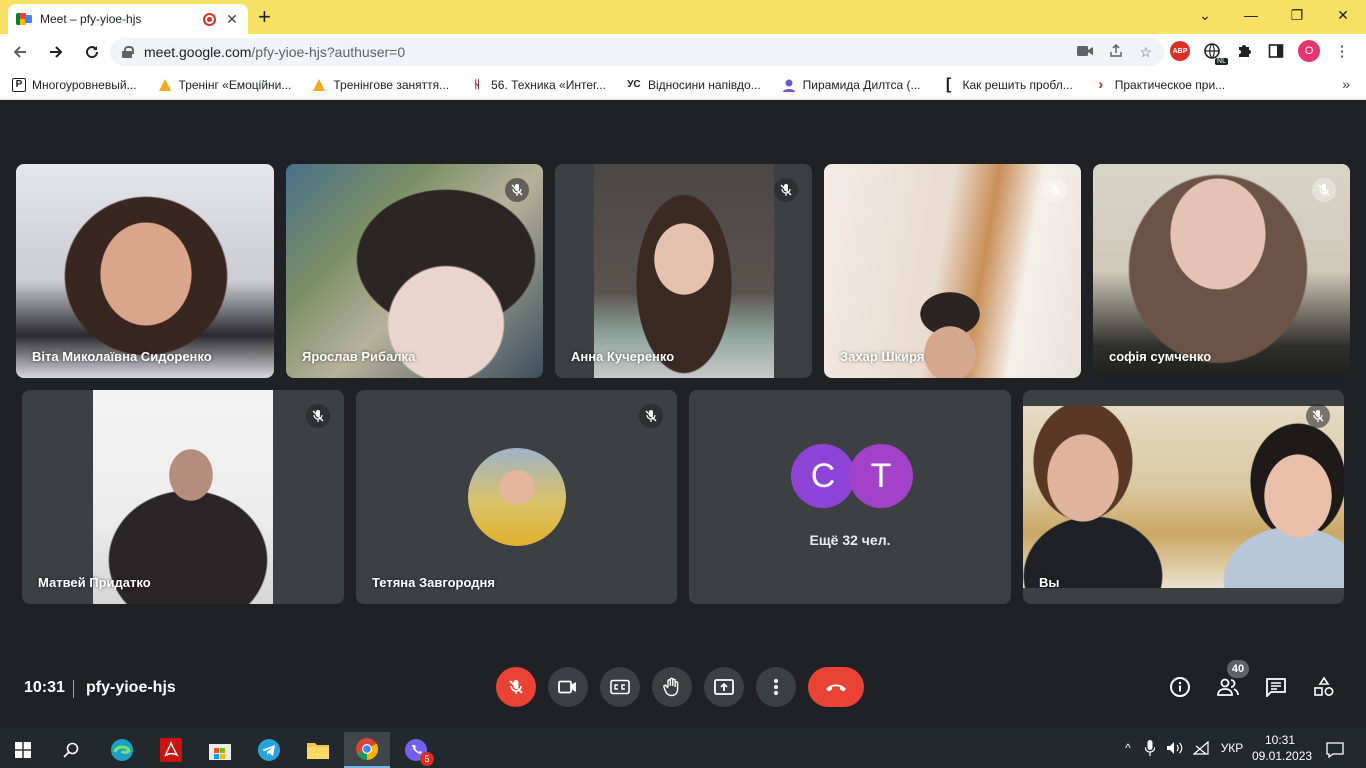 Image resolution: width=1366 pixels, height=768 pixels. What do you see at coordinates (20, 52) in the screenshot?
I see `back-button` at bounding box center [20, 52].